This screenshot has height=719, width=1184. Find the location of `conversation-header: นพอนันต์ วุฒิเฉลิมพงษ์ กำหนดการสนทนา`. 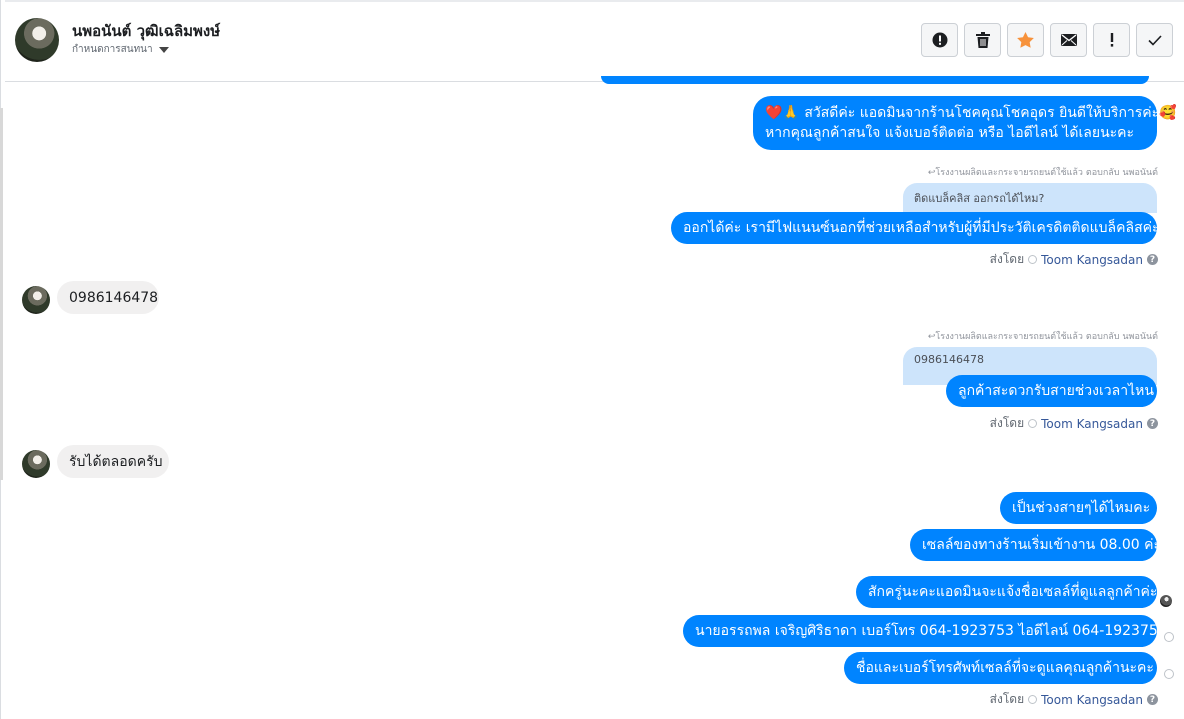

conversation-header: นพอนันต์ วุฒิเฉลิมพงษ์ กำหนดการสนทนา is located at coordinates (594, 42).